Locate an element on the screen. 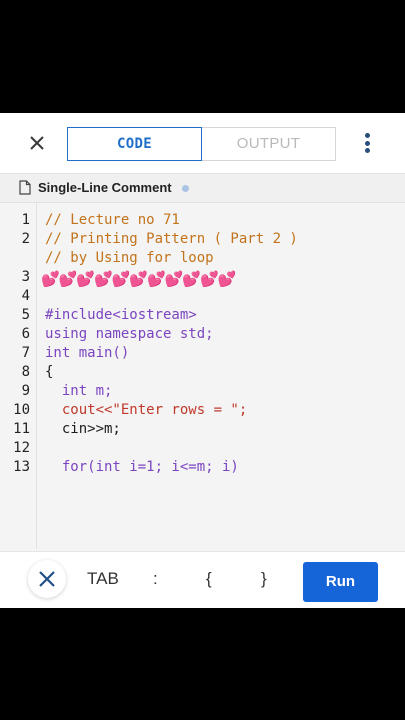 The image size is (405, 720). line-number: 5 is located at coordinates (25, 315).